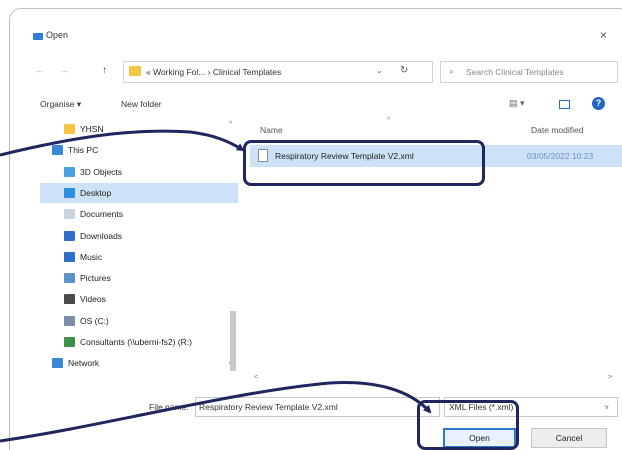  What do you see at coordinates (598, 103) in the screenshot?
I see `help-icon: ?` at bounding box center [598, 103].